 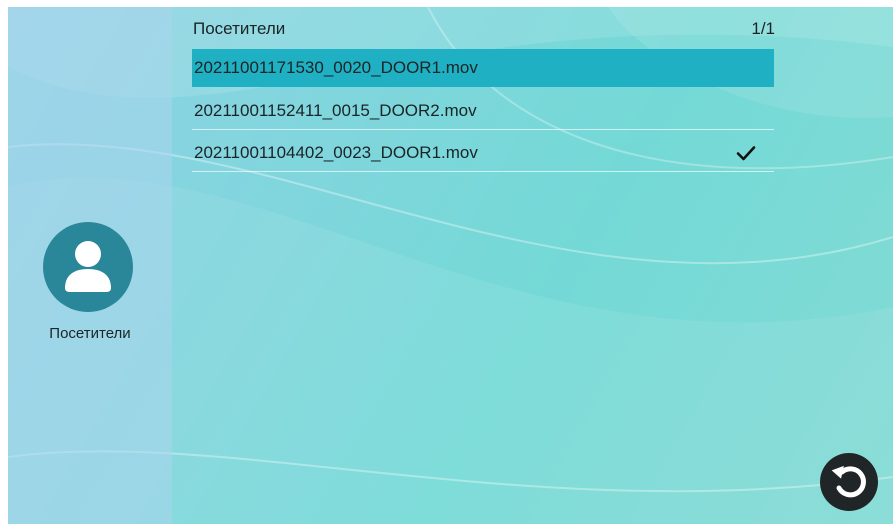 I want to click on list-title: Посетители, so click(x=239, y=28).